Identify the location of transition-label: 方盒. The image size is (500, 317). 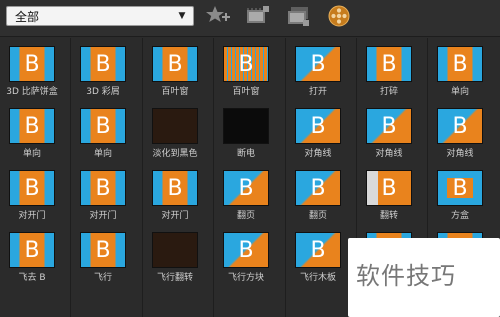
(459, 216).